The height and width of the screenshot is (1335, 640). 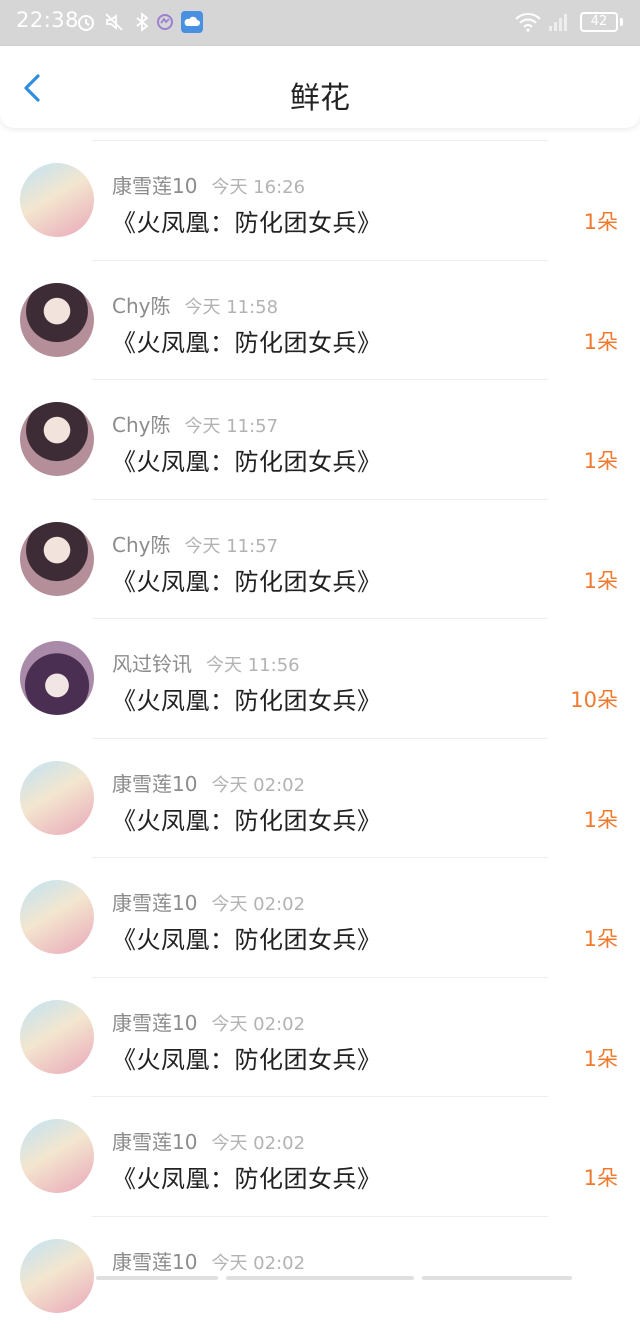 I want to click on timestamp: 今天 11:58, so click(x=231, y=307).